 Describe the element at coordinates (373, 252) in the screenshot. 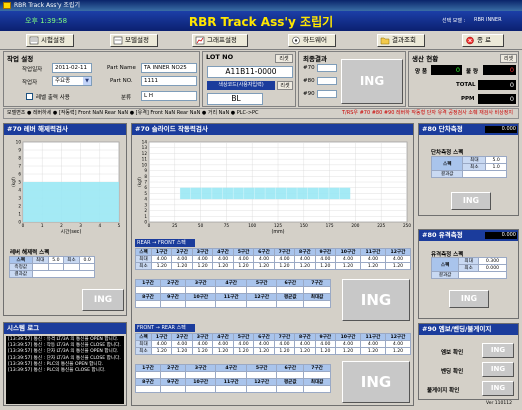

I see `spec-cell: 11구간` at that location.